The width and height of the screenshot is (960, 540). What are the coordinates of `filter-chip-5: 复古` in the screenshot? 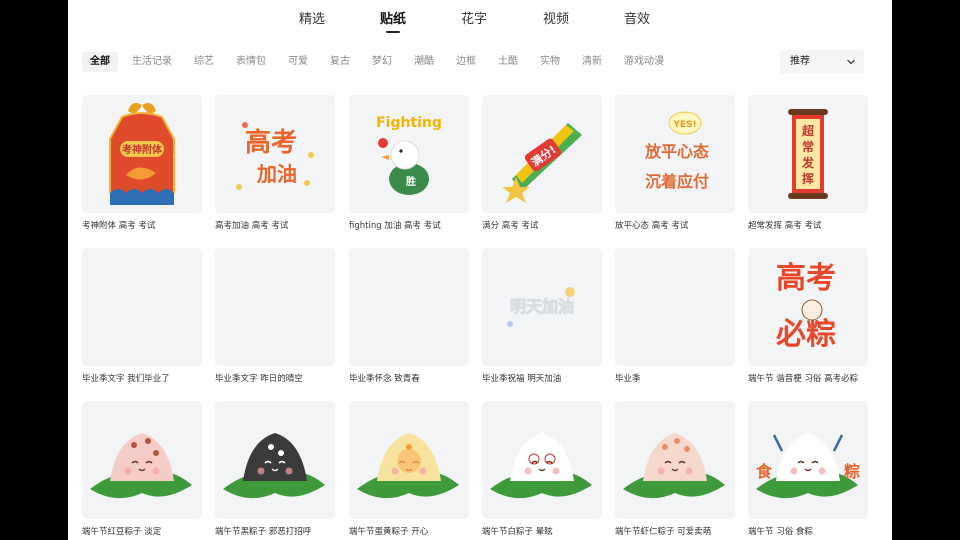 It's located at (340, 62).